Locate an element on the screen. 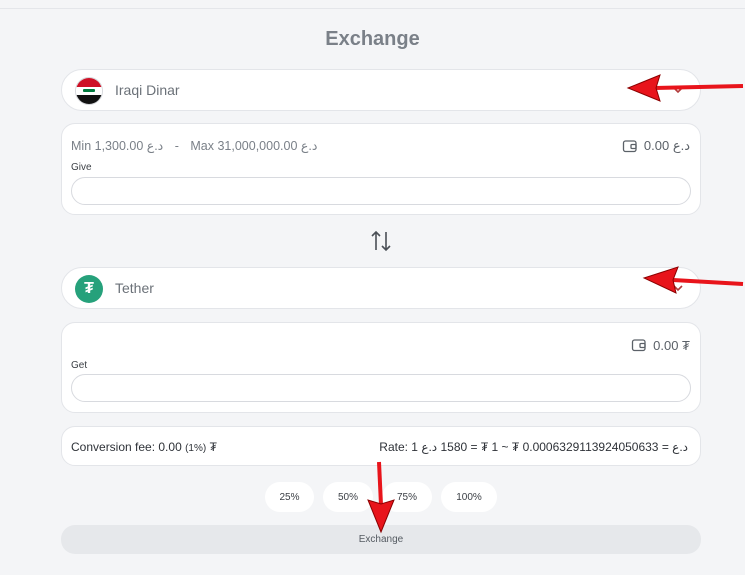 The image size is (745, 575). swap-arrows-icon is located at coordinates (381, 241).